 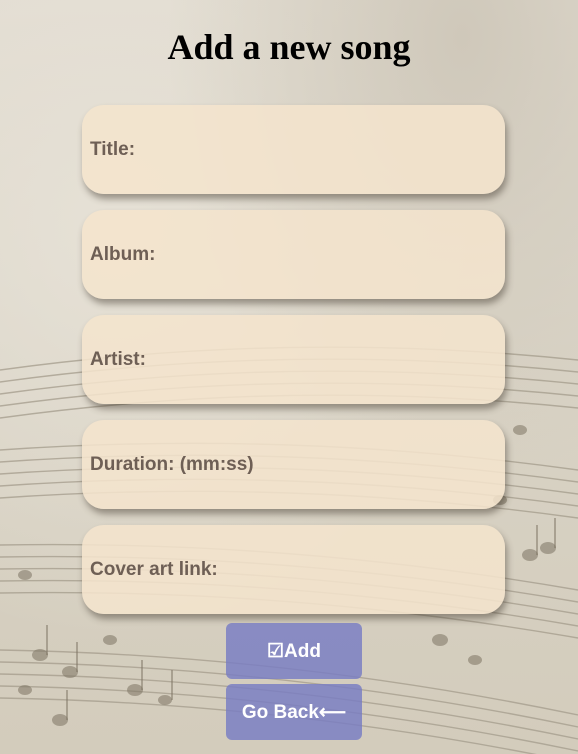 I want to click on album-input, so click(x=293, y=254).